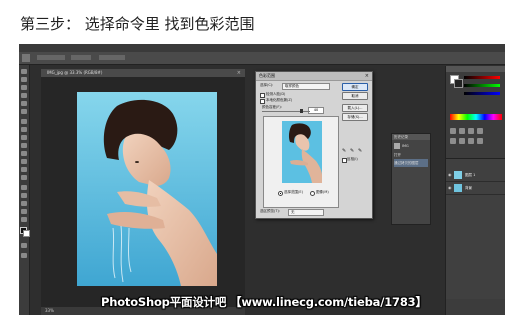 This screenshot has height=322, width=507. What do you see at coordinates (360, 151) in the screenshot?
I see `eyedropper-minus-icon: ✎` at bounding box center [360, 151].